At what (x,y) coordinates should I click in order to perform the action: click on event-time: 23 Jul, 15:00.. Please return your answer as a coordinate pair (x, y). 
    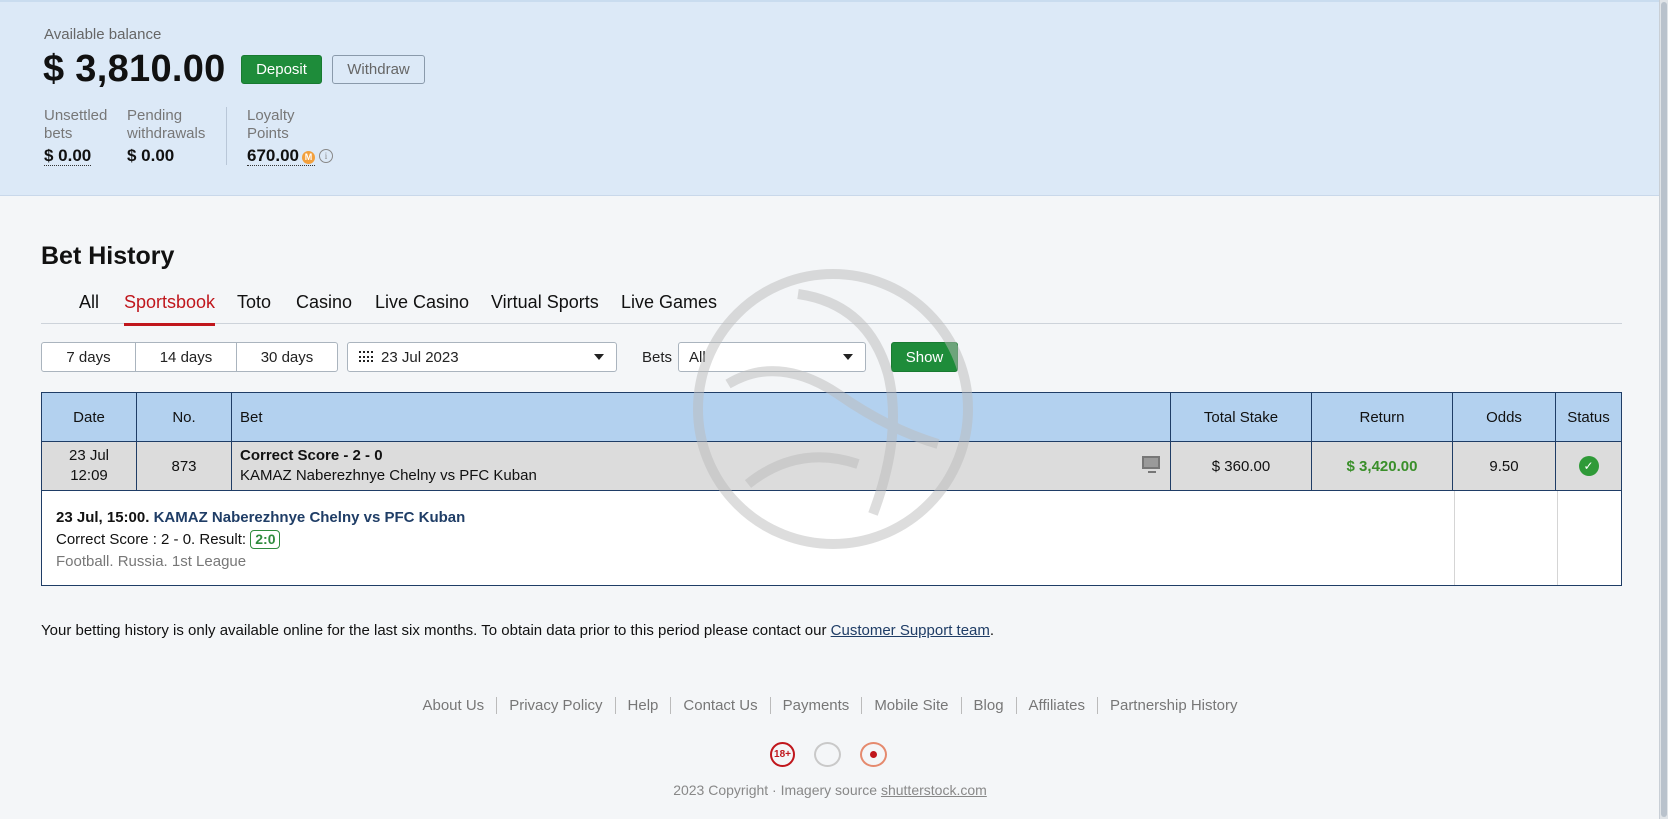
    Looking at the image, I should click on (103, 517).